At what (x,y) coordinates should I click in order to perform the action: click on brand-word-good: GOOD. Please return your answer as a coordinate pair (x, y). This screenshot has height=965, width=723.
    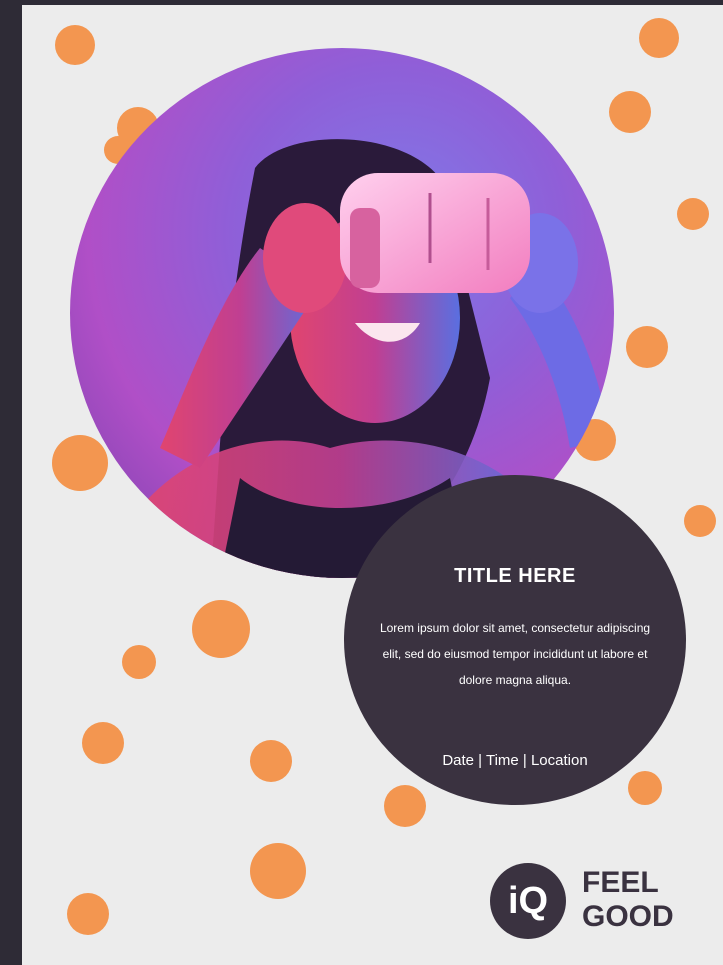
    Looking at the image, I should click on (628, 916).